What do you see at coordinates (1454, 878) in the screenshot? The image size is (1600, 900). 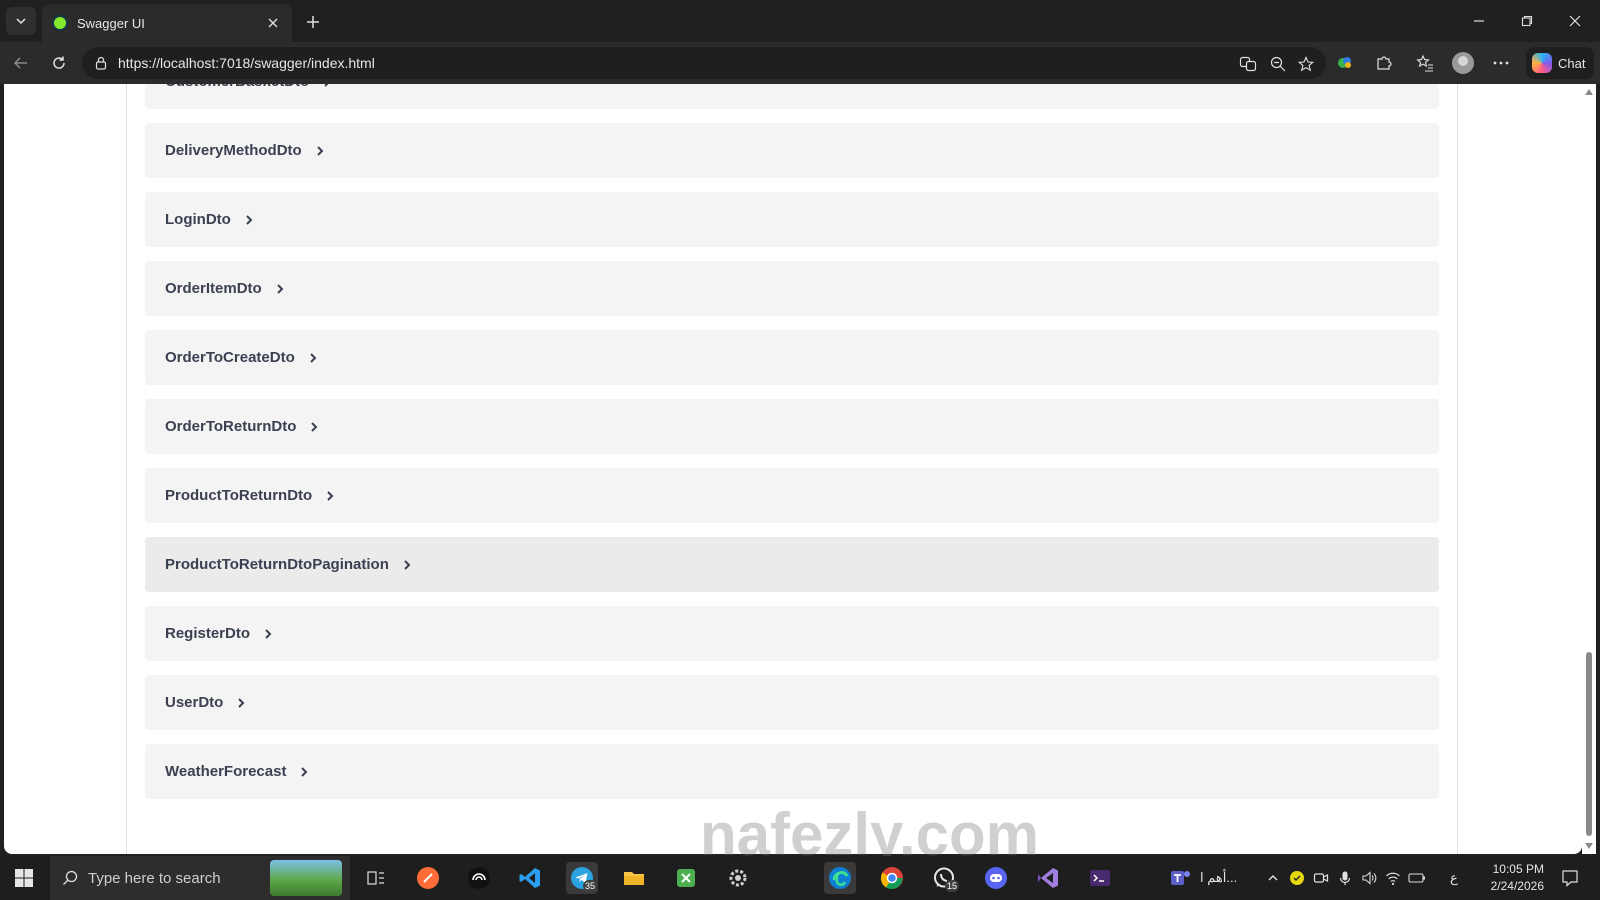 I see `input-language-indicator: ع` at bounding box center [1454, 878].